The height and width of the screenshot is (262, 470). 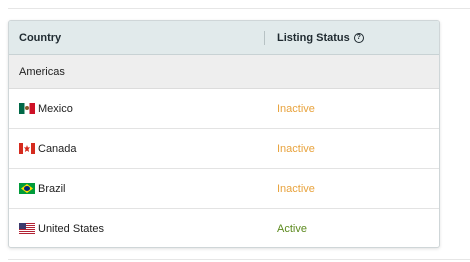 What do you see at coordinates (224, 109) in the screenshot?
I see `table-row: Mexico Inactive` at bounding box center [224, 109].